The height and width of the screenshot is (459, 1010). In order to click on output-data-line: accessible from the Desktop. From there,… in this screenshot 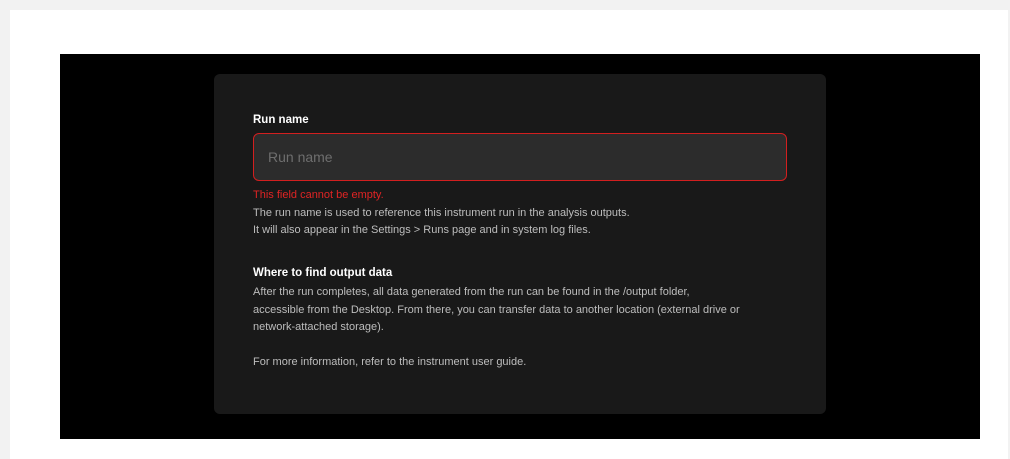, I will do `click(496, 309)`.